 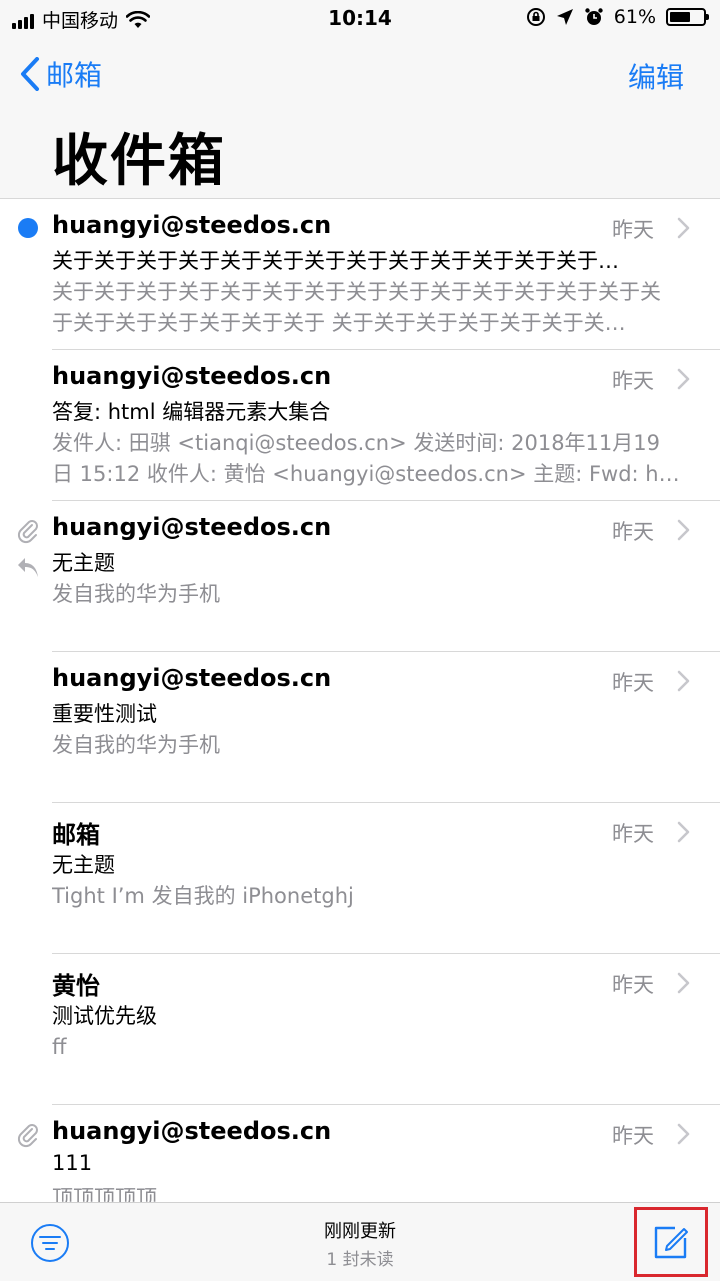 I want to click on mail-subject: 111, so click(x=72, y=1163).